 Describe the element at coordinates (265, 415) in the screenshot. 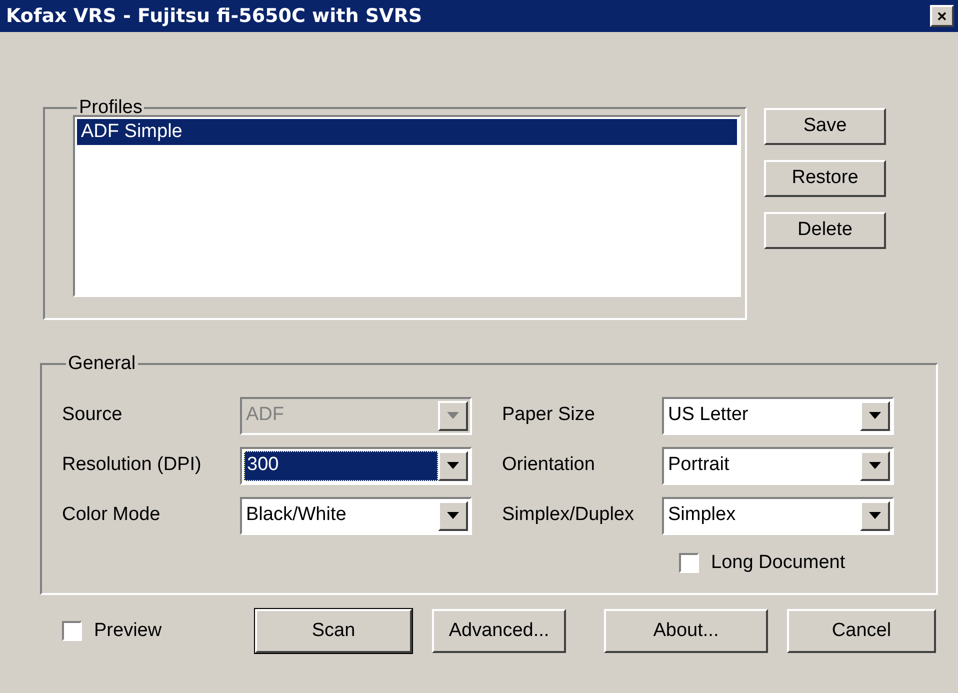

I see `dropdown-value: ADF` at that location.